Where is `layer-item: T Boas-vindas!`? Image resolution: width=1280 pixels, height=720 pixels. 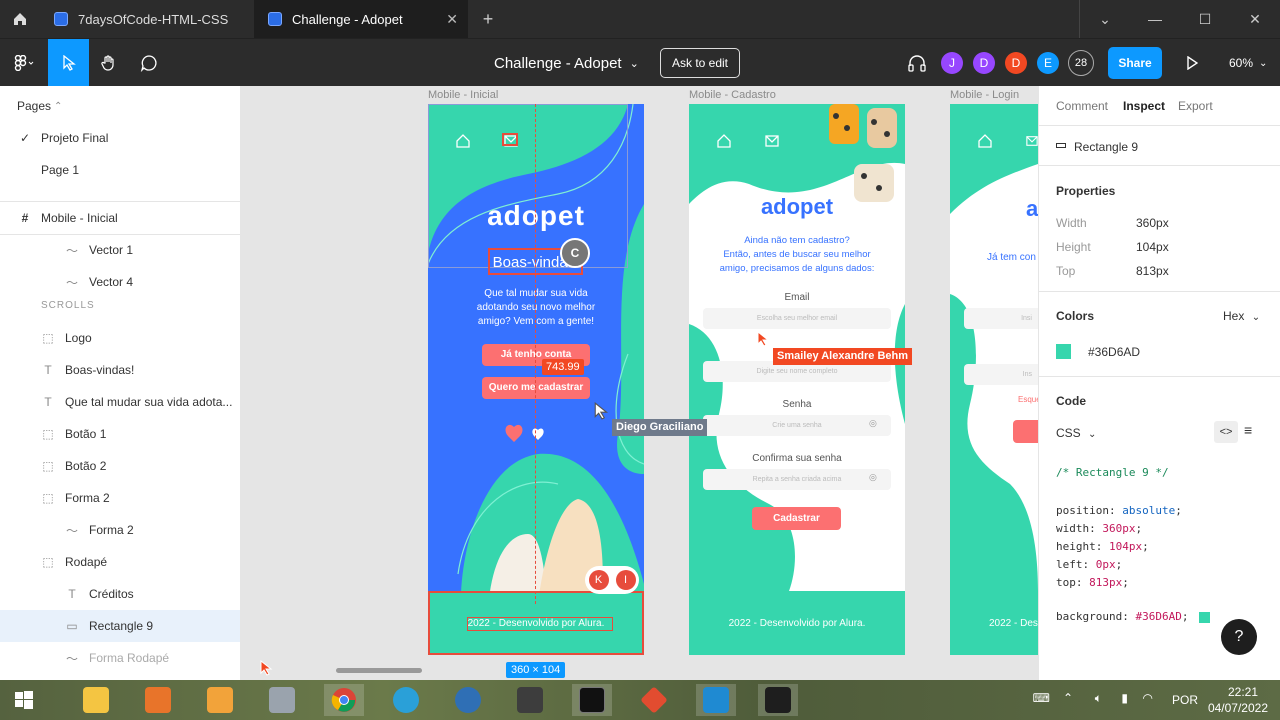 layer-item: T Boas-vindas! is located at coordinates (120, 370).